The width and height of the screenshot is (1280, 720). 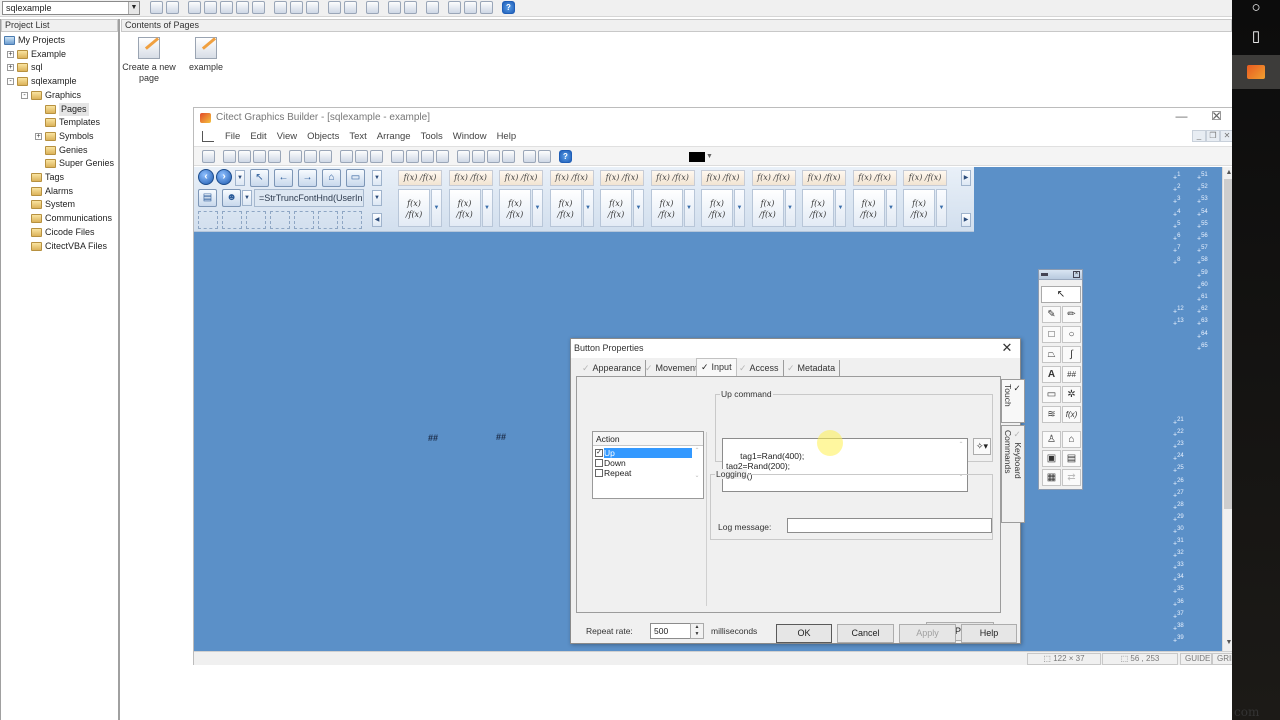 I want to click on forward-icon: ›, so click(x=224, y=177).